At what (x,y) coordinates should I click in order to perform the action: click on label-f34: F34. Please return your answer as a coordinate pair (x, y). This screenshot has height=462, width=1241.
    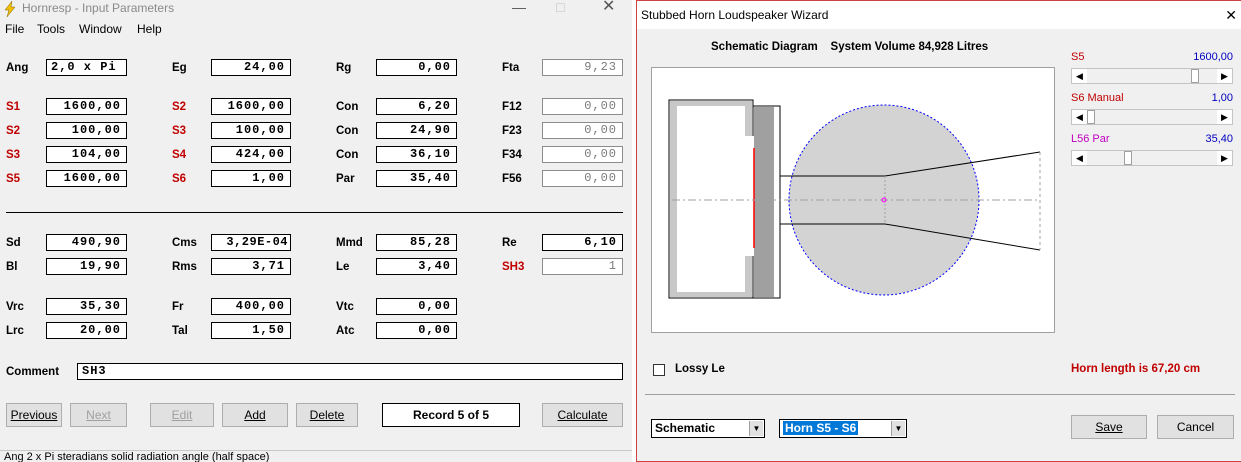
    Looking at the image, I should click on (512, 155).